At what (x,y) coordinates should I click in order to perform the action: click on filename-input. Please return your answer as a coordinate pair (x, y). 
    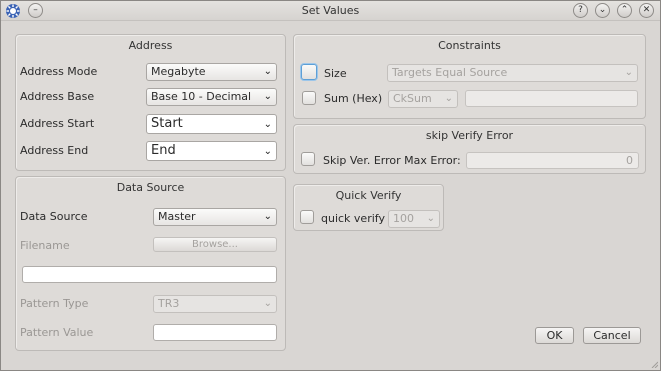
    Looking at the image, I should click on (149, 274).